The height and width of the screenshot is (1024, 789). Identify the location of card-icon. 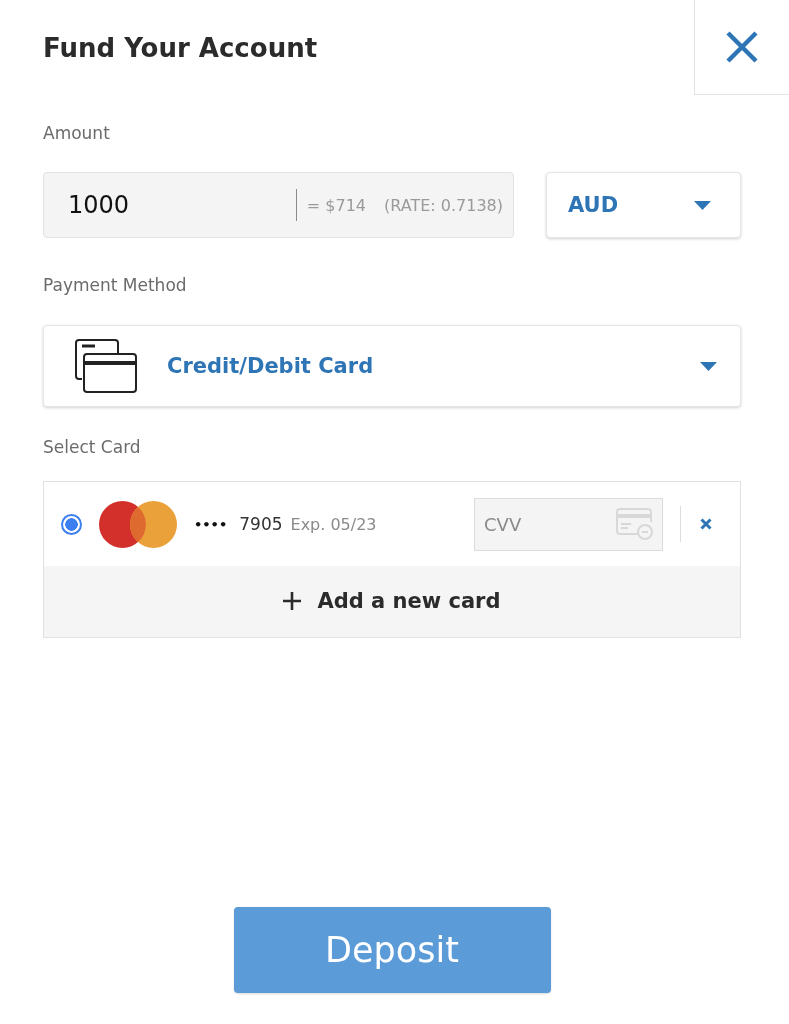
(635, 524).